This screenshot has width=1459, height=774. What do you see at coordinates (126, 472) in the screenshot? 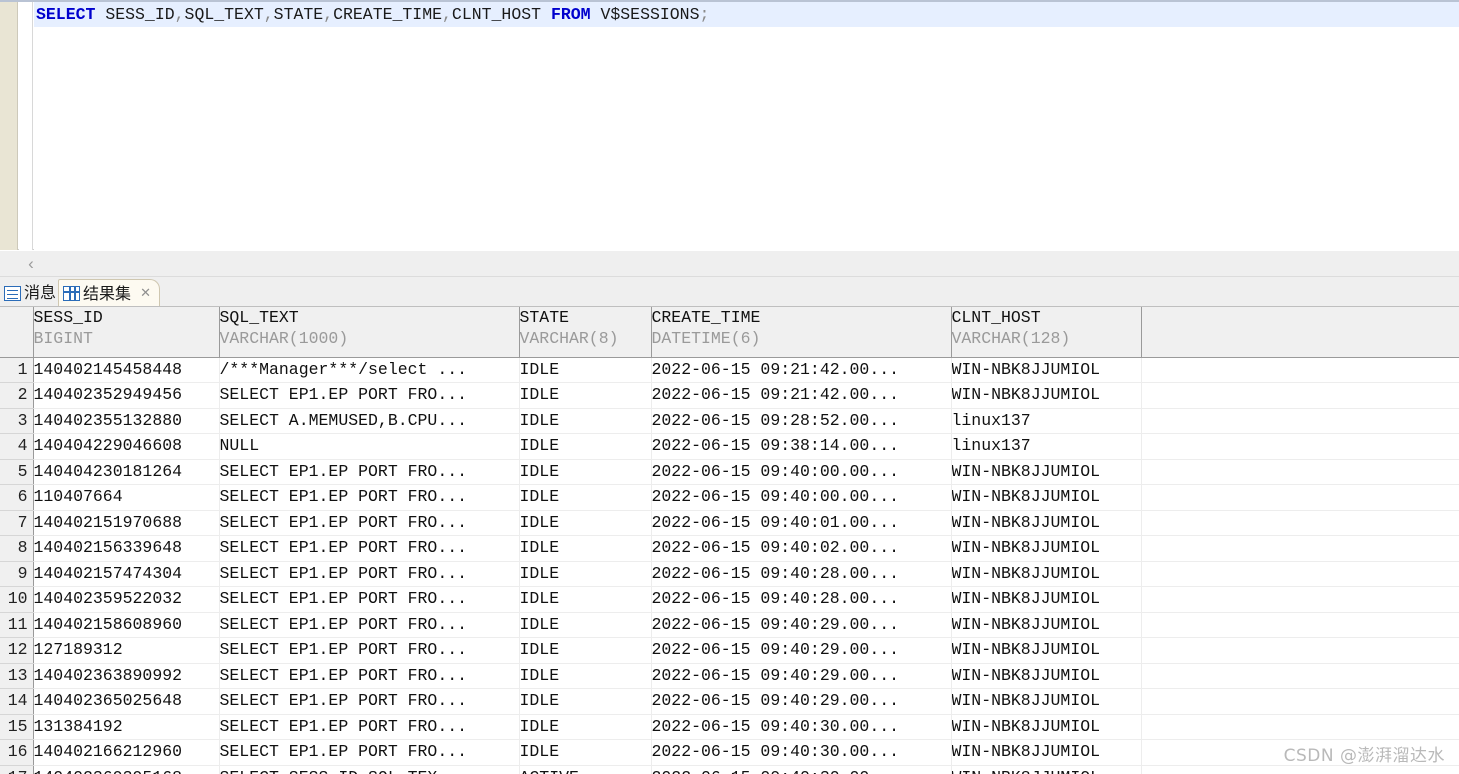
I see `cell-sess-id: 140404230181264` at bounding box center [126, 472].